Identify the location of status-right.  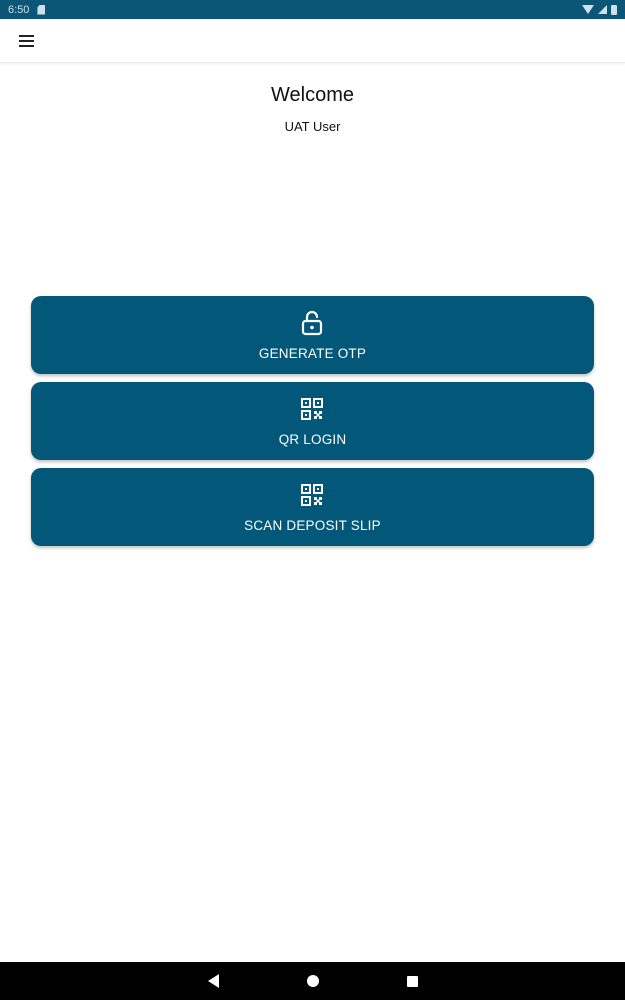
(599, 9).